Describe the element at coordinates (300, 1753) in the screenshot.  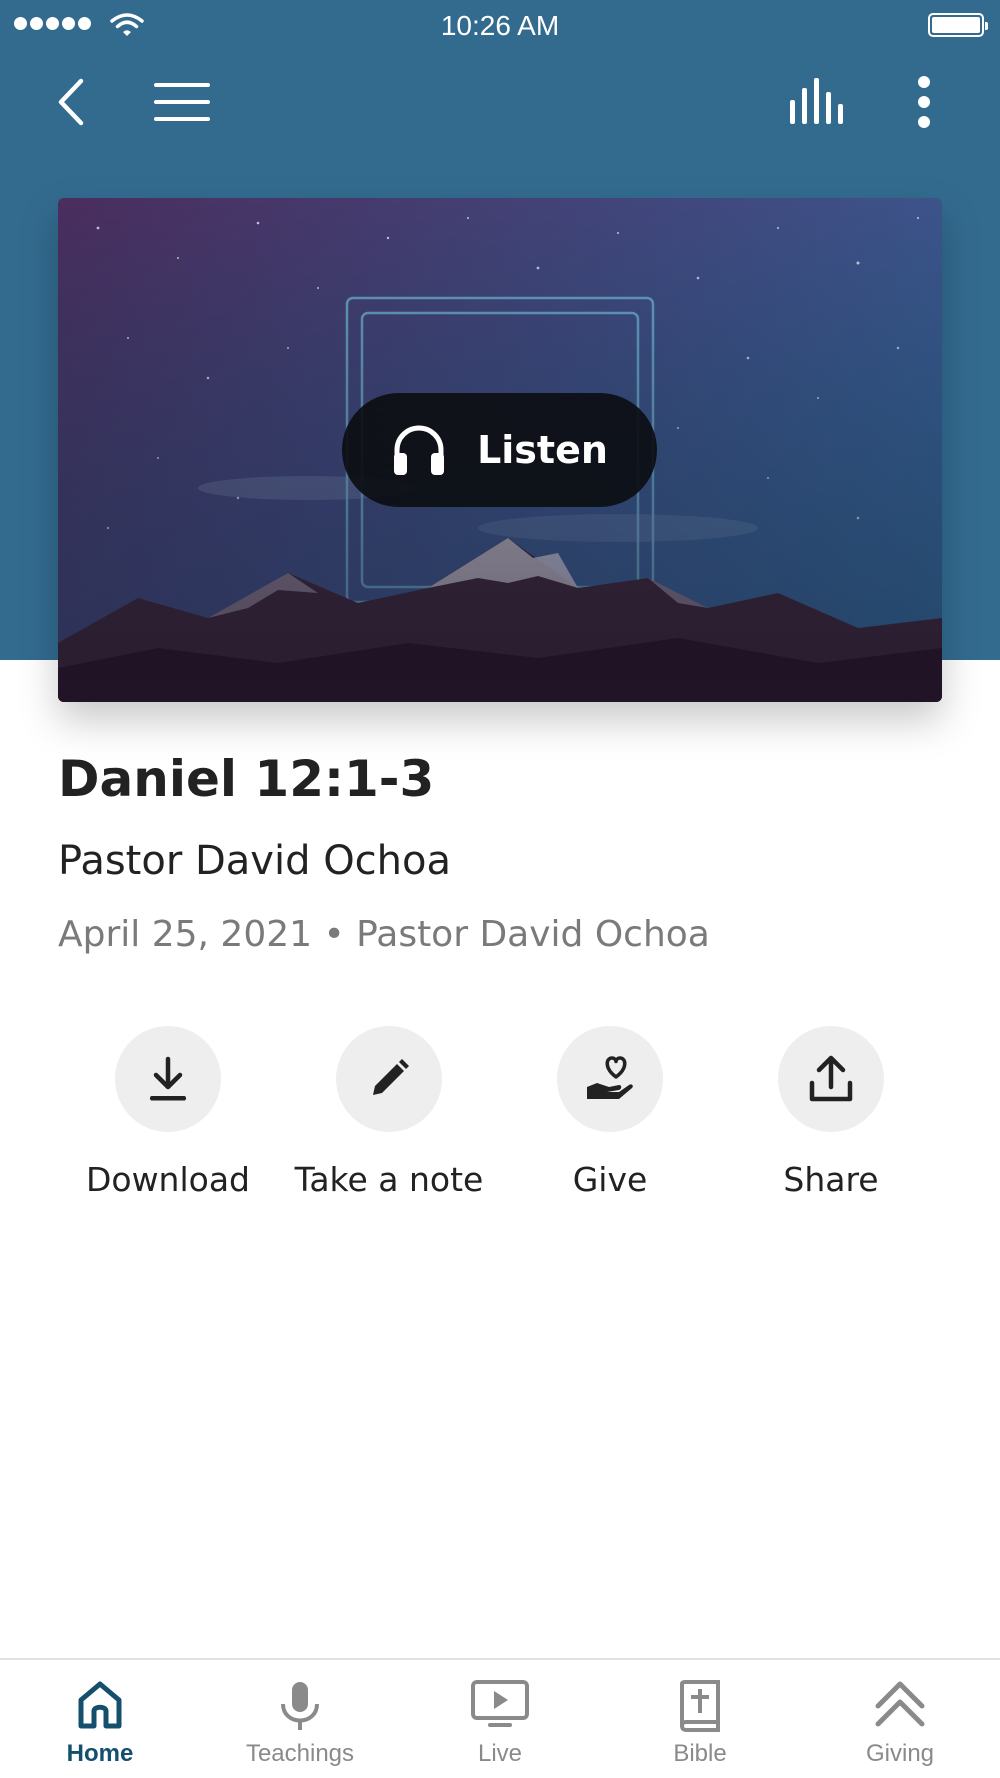
I see `tab-teachings-label: Teachings` at that location.